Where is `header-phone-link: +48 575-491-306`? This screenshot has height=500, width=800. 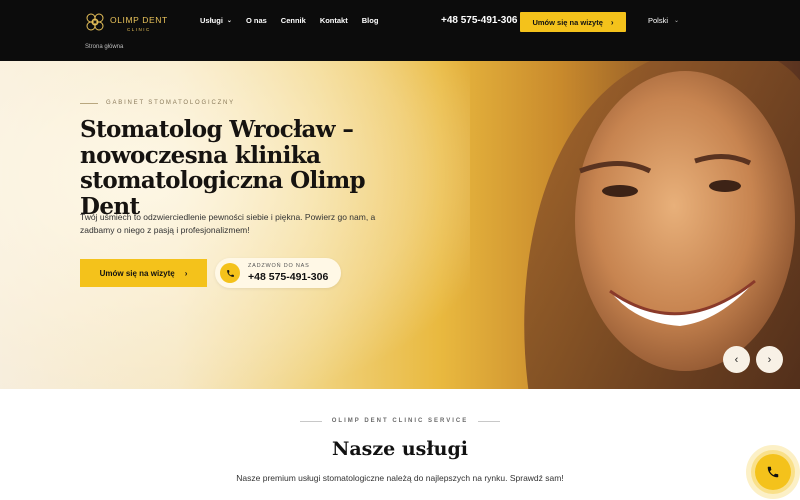
header-phone-link: +48 575-491-306 is located at coordinates (479, 20).